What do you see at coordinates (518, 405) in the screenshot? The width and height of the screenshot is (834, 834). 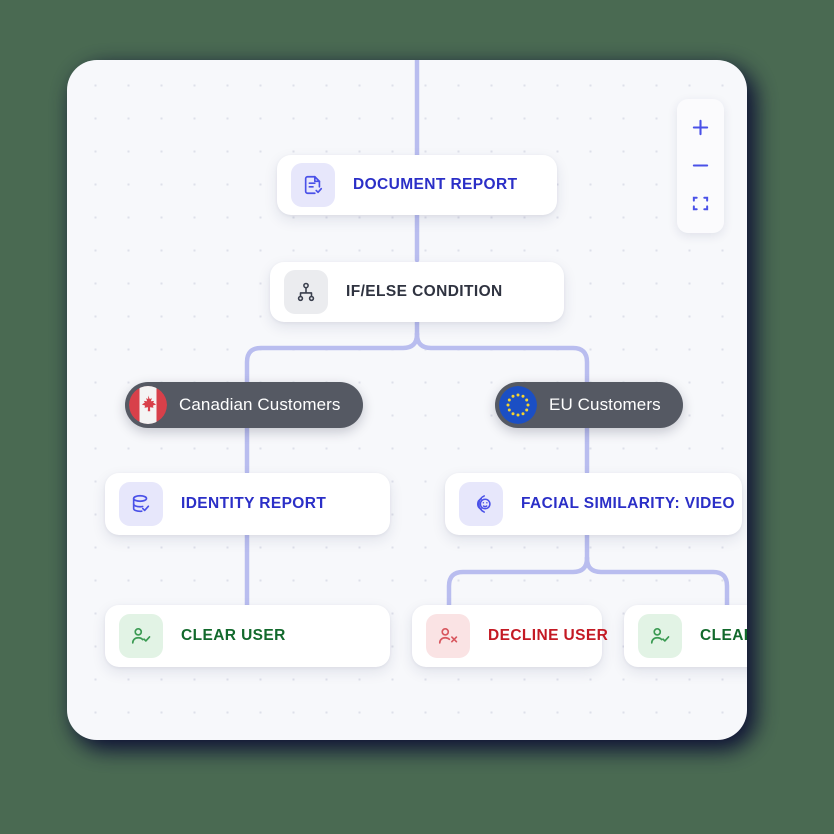 I see `eu-flag-icon` at bounding box center [518, 405].